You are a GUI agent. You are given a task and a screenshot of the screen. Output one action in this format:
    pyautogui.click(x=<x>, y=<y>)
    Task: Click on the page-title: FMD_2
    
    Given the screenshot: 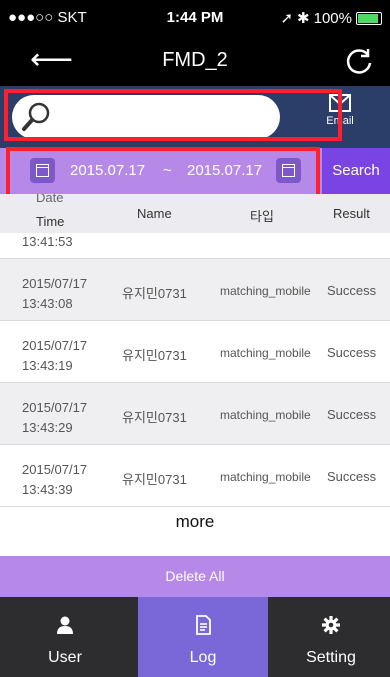 What is the action you would take?
    pyautogui.click(x=195, y=60)
    